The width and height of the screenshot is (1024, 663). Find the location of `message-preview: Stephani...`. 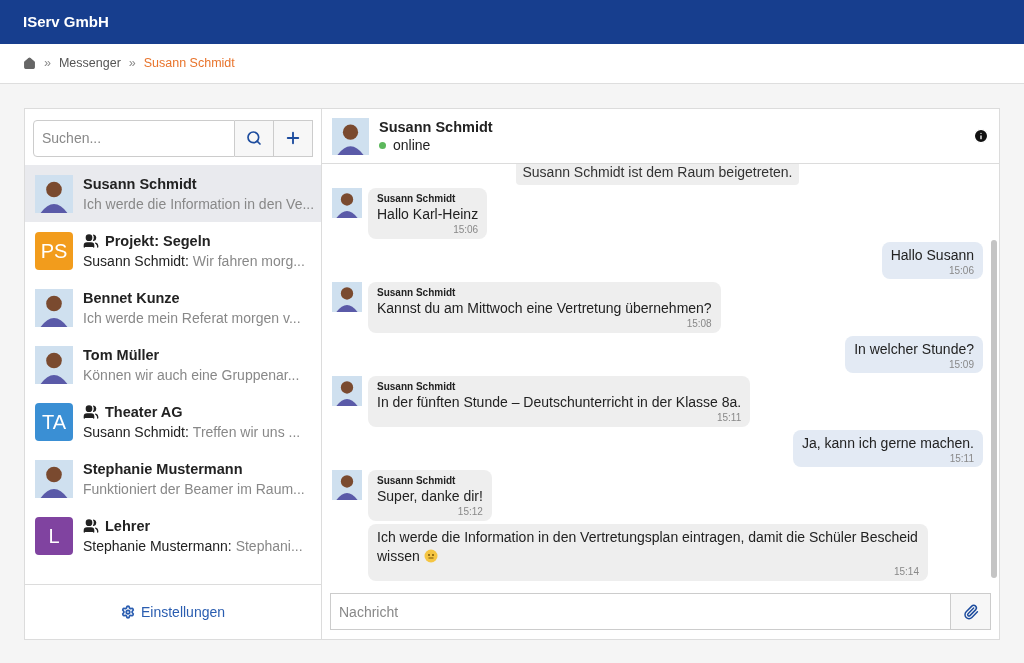

message-preview: Stephani... is located at coordinates (269, 546).